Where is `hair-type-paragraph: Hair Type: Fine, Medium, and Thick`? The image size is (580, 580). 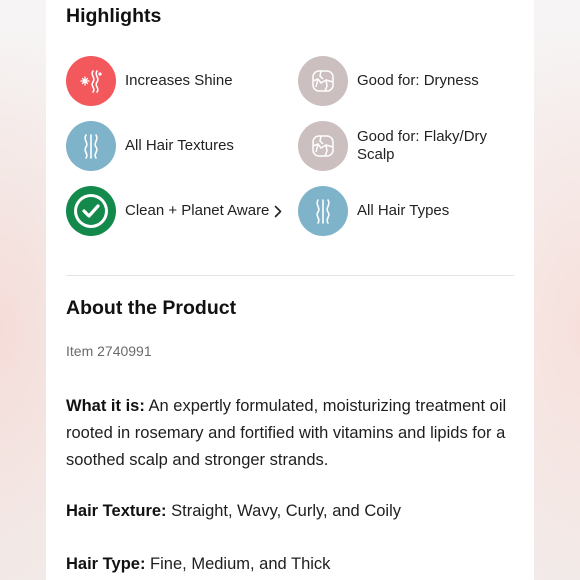
hair-type-paragraph: Hair Type: Fine, Medium, and Thick is located at coordinates (292, 564).